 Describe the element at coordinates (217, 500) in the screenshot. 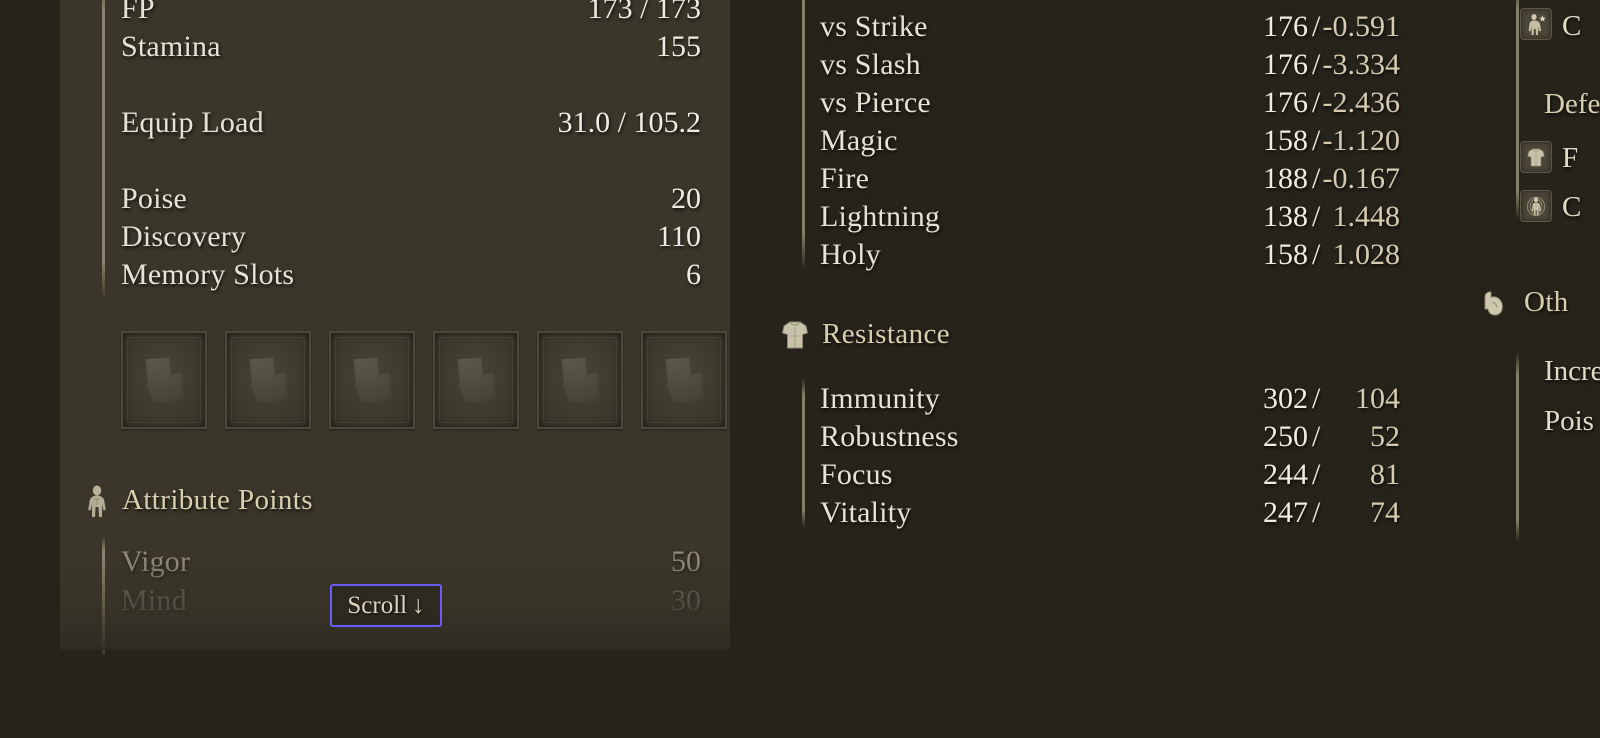

I see `attribute-points-title: Attribute Points` at that location.